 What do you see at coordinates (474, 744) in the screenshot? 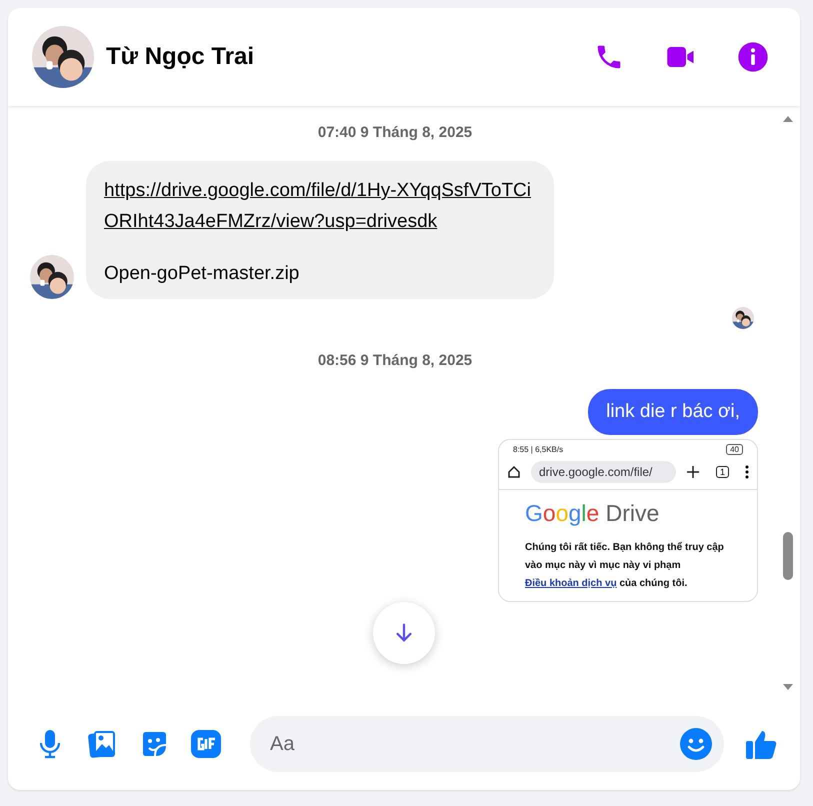
I see `message-input: Aa` at bounding box center [474, 744].